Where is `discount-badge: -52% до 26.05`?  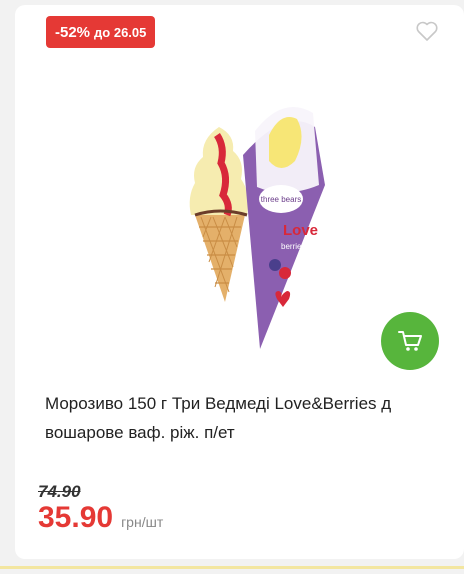
discount-badge: -52% до 26.05 is located at coordinates (101, 32).